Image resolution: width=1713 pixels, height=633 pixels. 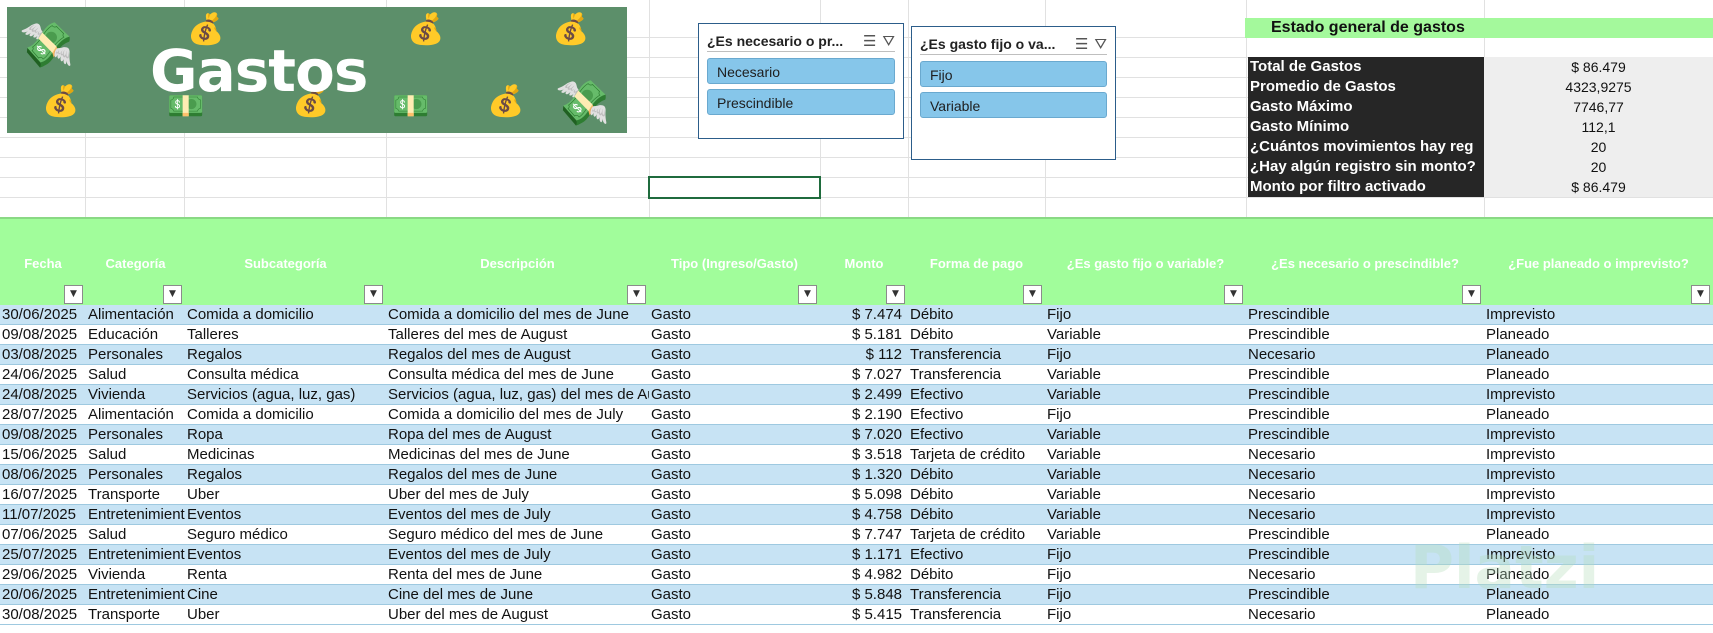 I want to click on cell-descripcion: Consulta médica del mes de June, so click(x=517, y=375).